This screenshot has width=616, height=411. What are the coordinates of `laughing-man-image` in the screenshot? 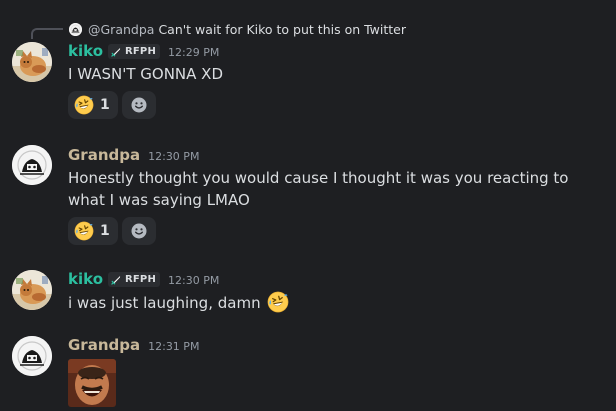 It's located at (92, 383).